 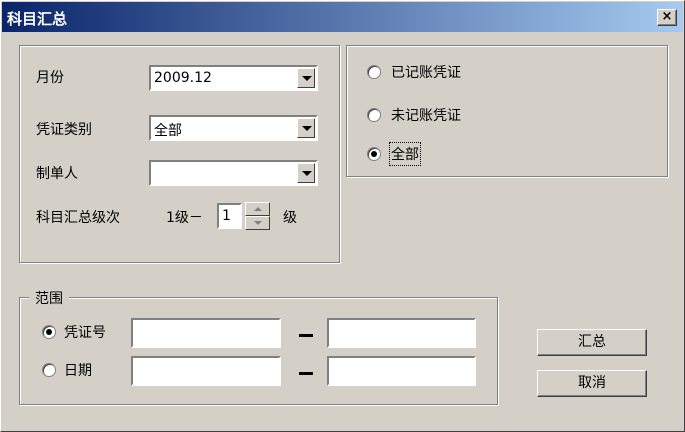 What do you see at coordinates (374, 154) in the screenshot?
I see `all-vouchers-radio` at bounding box center [374, 154].